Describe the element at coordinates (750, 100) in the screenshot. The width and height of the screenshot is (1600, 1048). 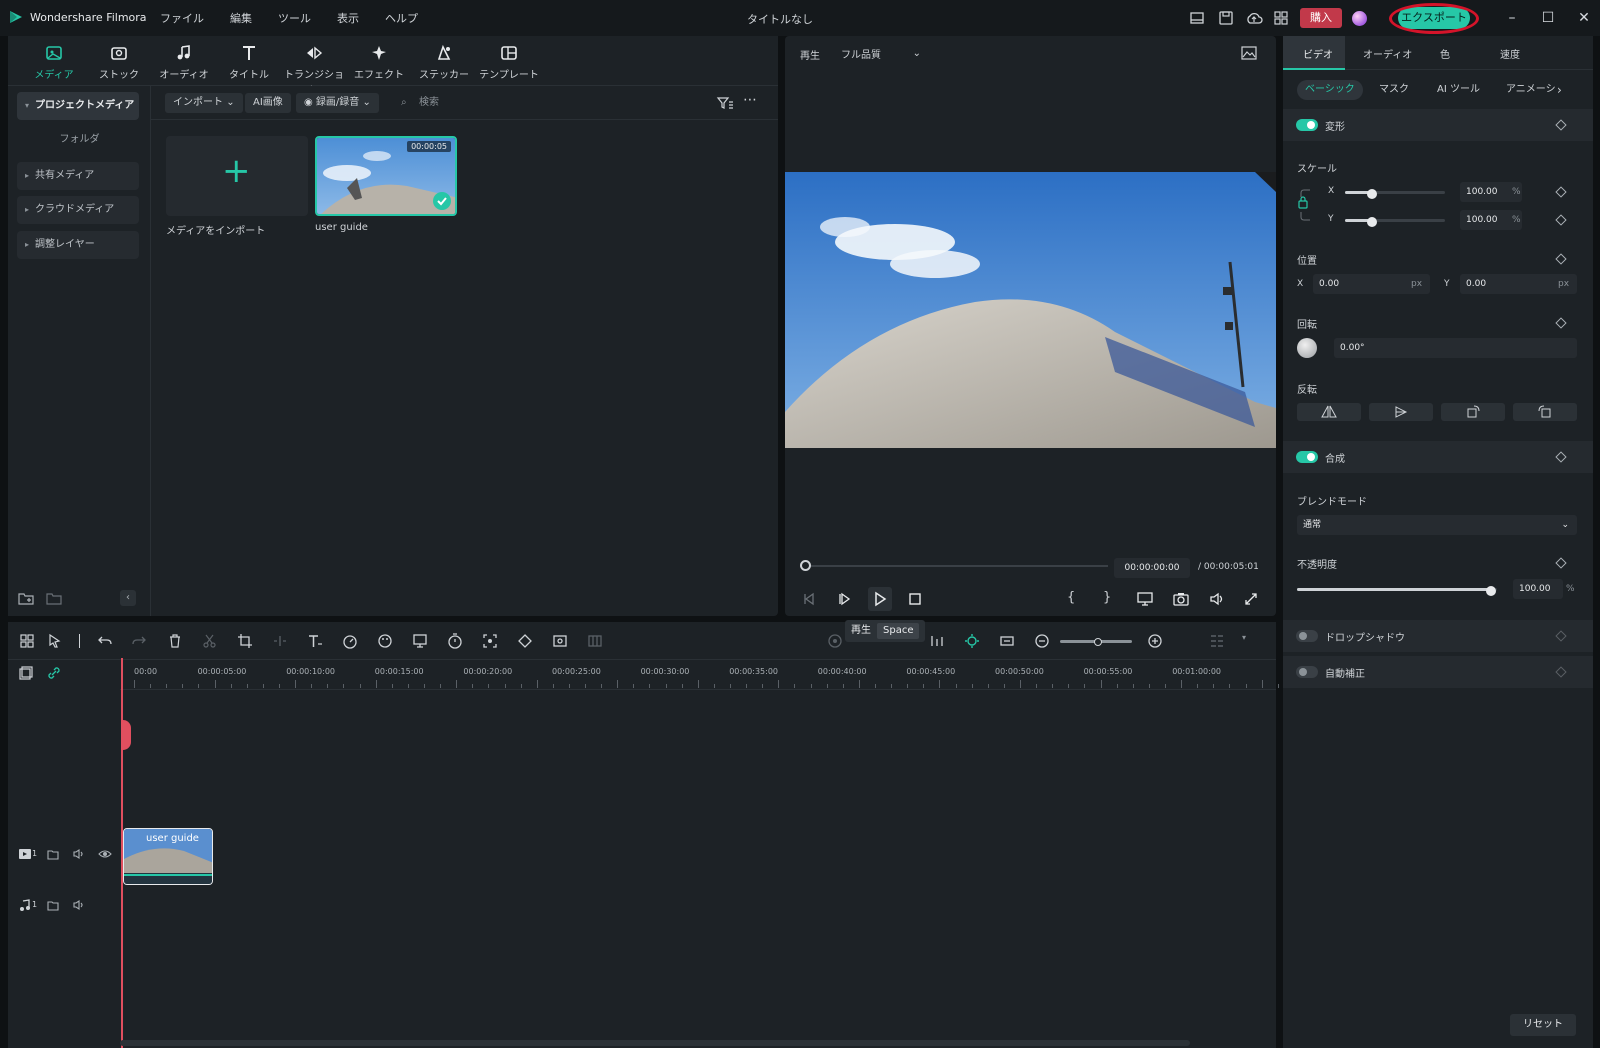
I see `more-options-icon: ⋯` at that location.